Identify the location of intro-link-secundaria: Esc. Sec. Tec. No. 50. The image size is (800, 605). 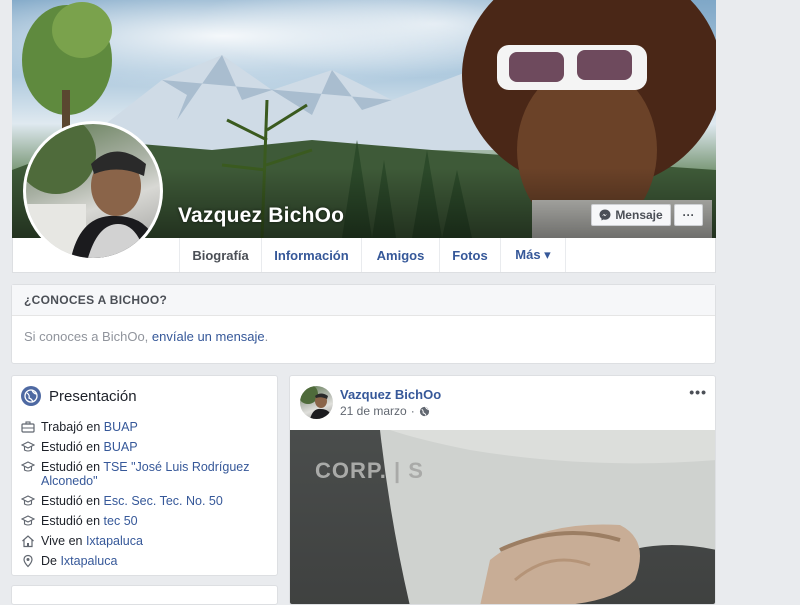
(163, 501).